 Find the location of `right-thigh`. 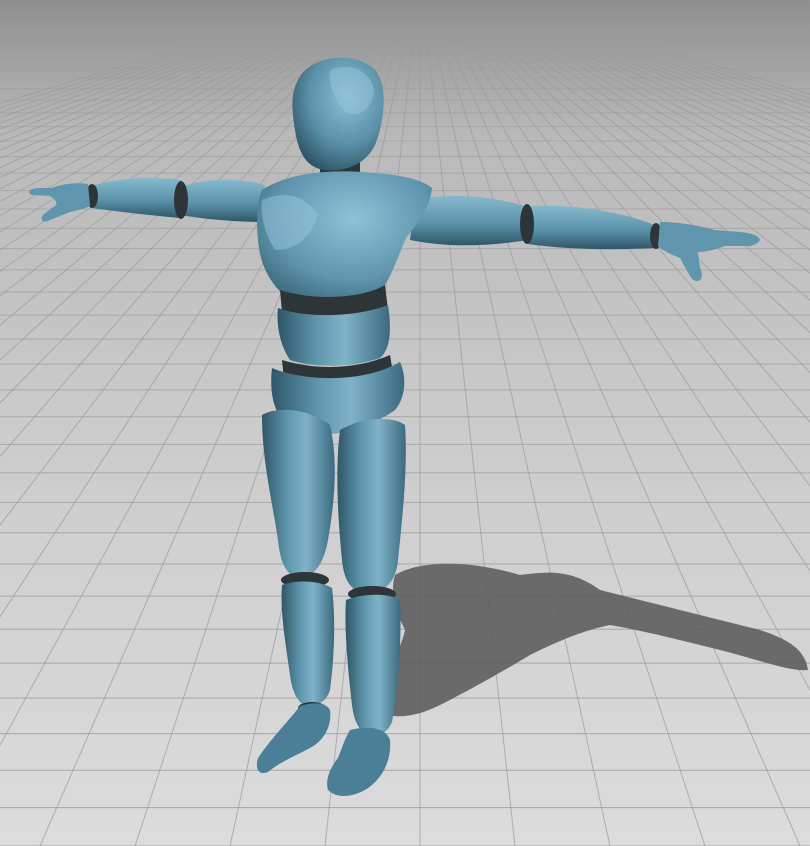

right-thigh is located at coordinates (371, 506).